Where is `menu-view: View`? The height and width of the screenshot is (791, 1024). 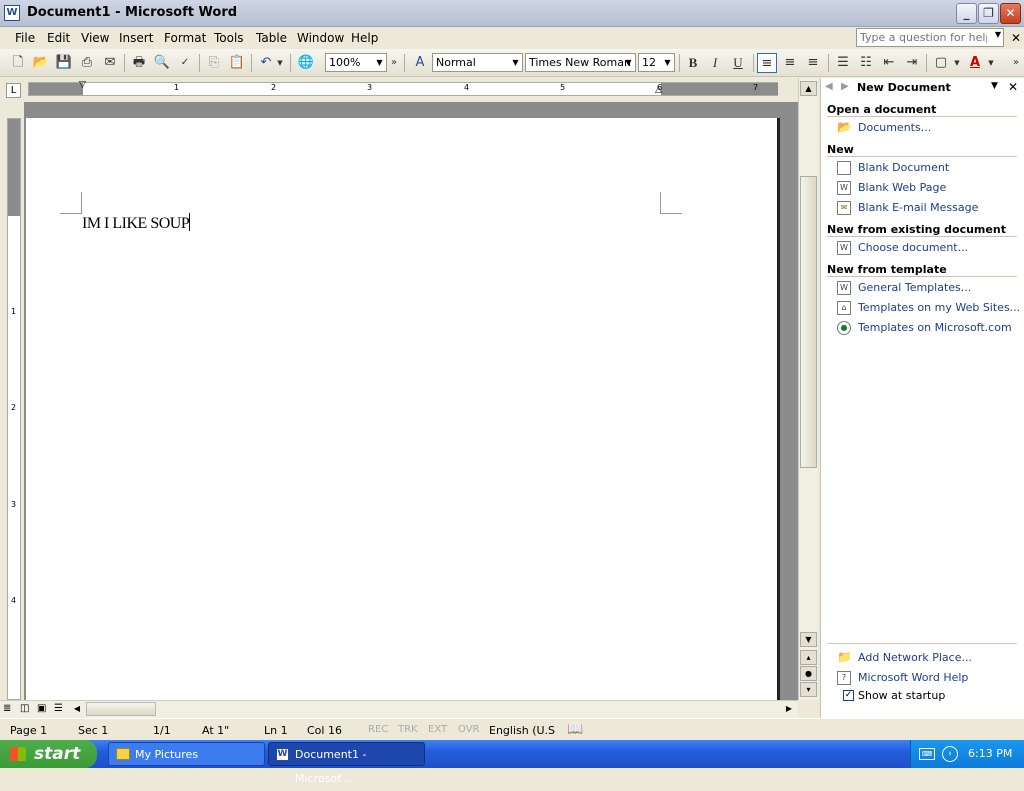
menu-view: View is located at coordinates (95, 38).